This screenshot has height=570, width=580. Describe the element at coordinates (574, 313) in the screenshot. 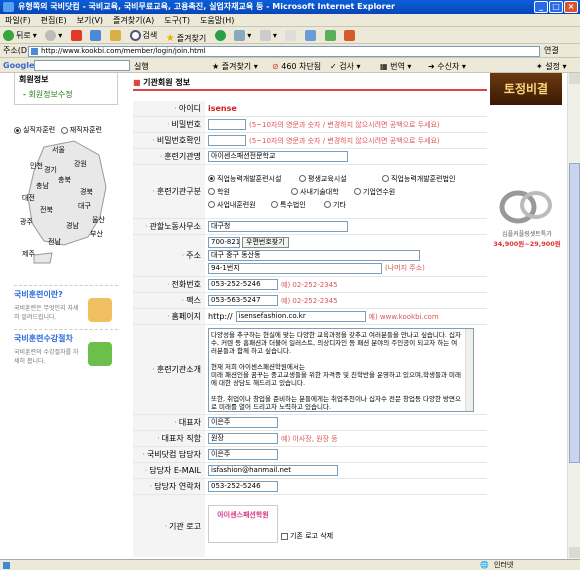

I see `scroll-thumb` at that location.